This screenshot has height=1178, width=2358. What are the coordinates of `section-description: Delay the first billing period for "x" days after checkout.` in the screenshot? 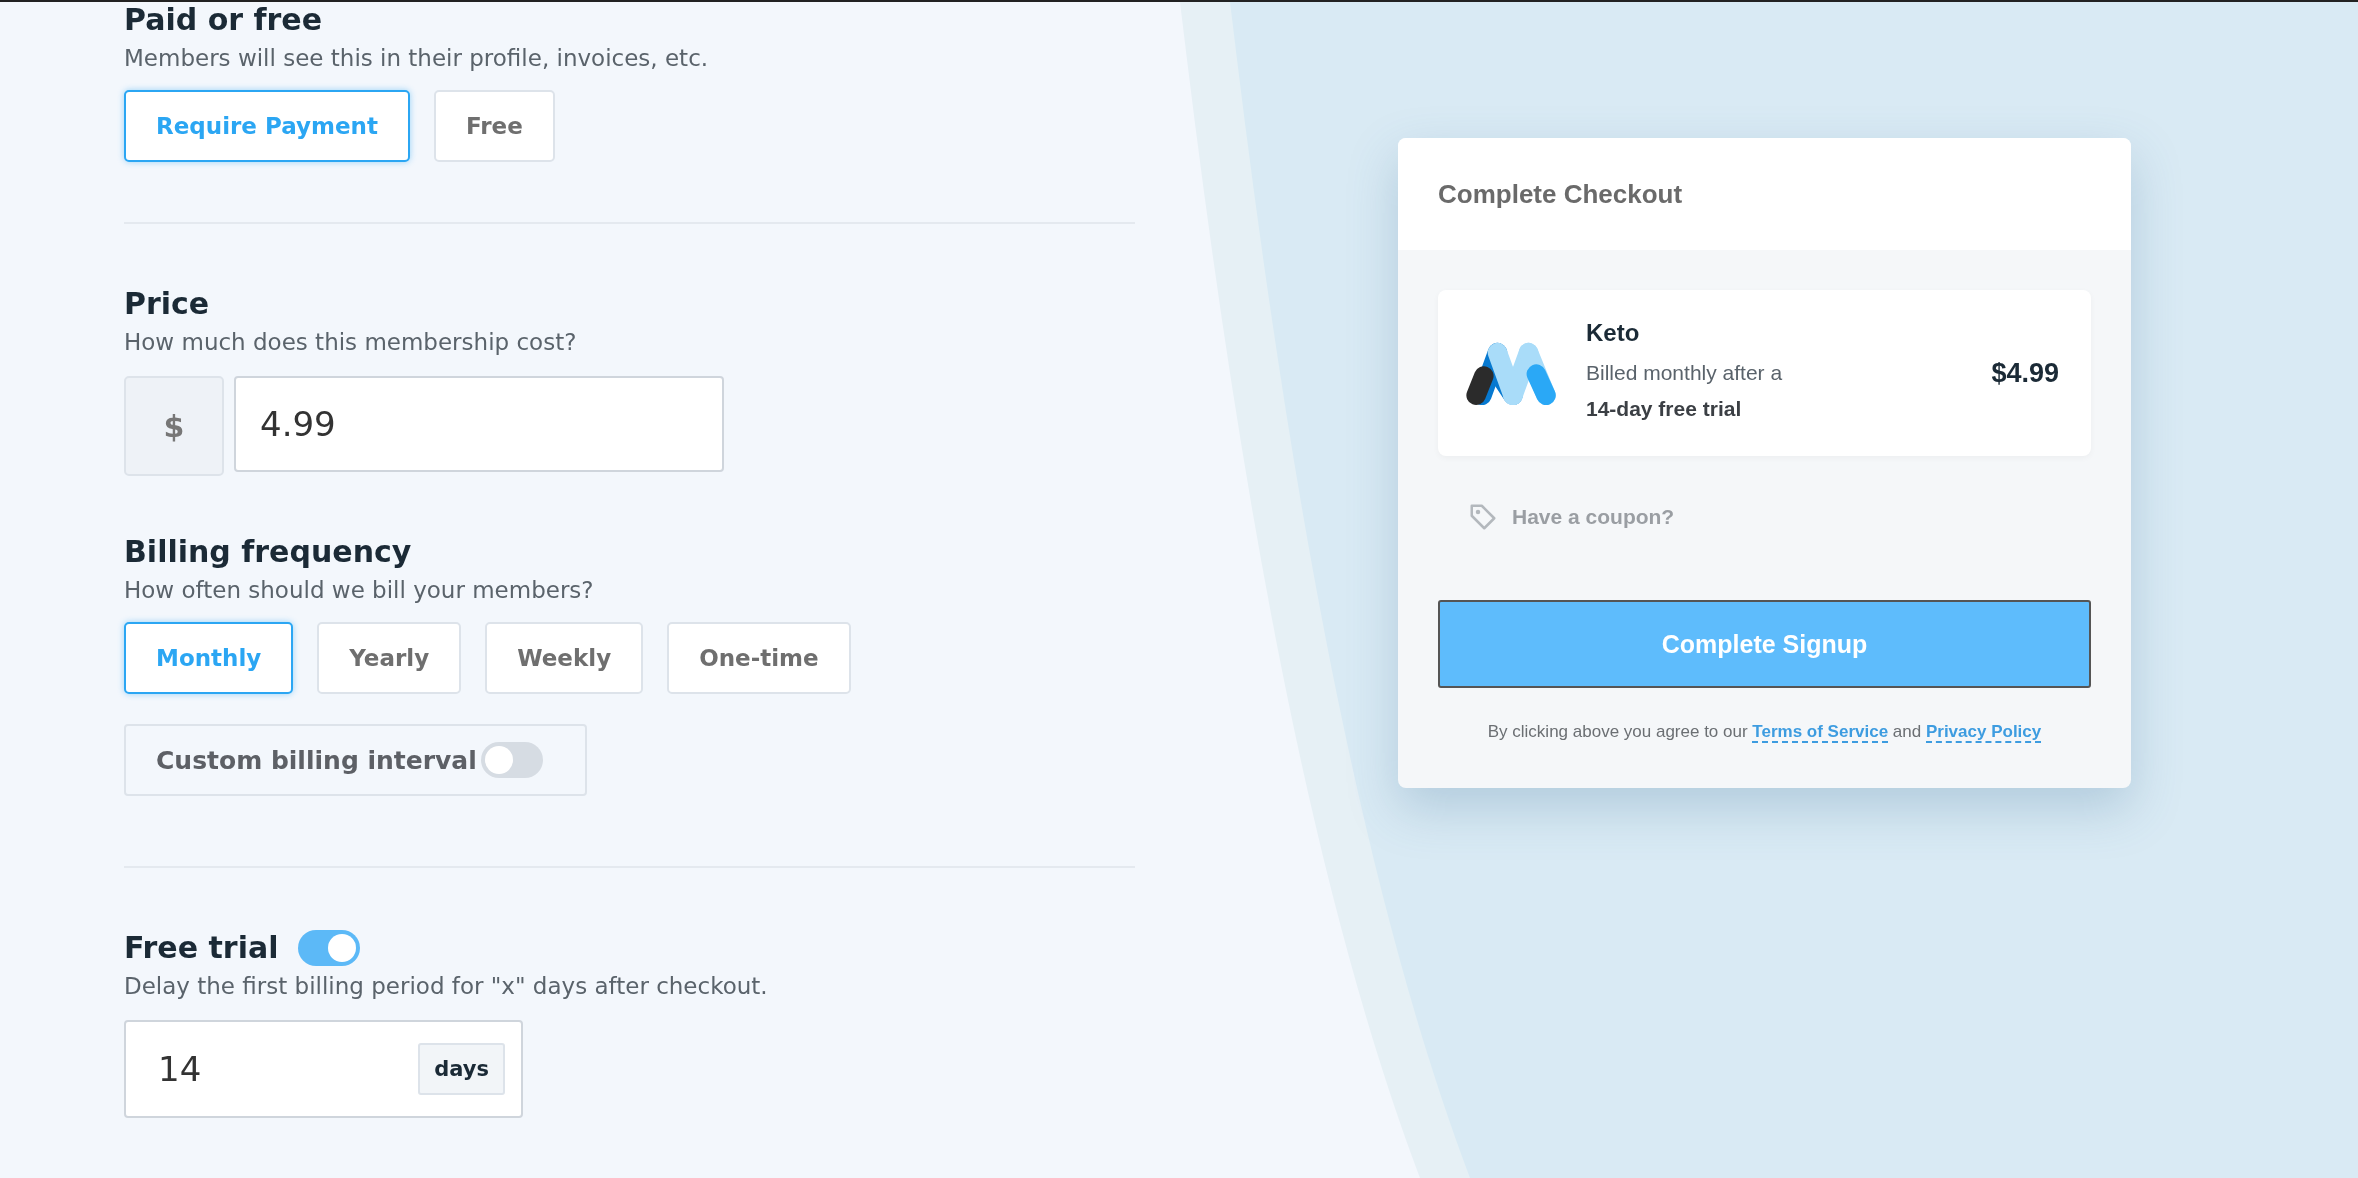 It's located at (446, 986).